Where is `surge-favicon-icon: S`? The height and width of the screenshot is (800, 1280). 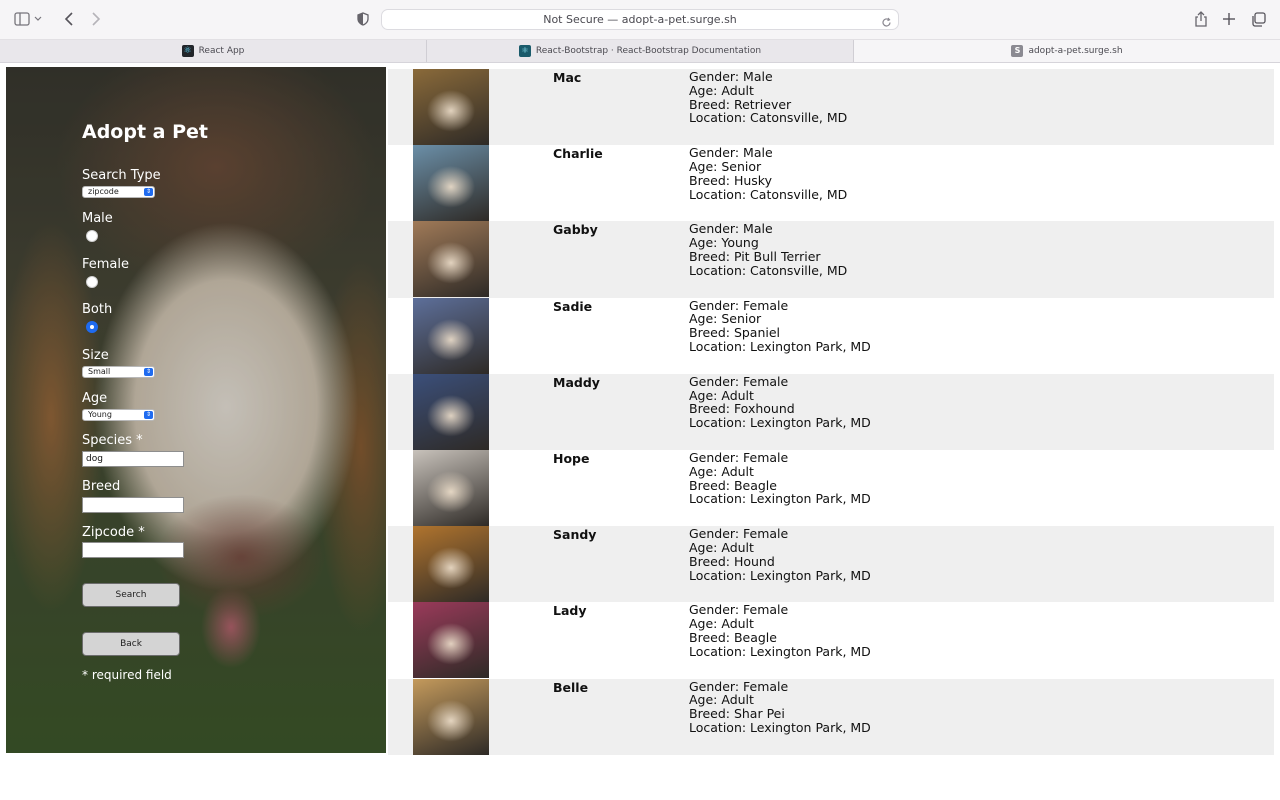
surge-favicon-icon: S is located at coordinates (1017, 51).